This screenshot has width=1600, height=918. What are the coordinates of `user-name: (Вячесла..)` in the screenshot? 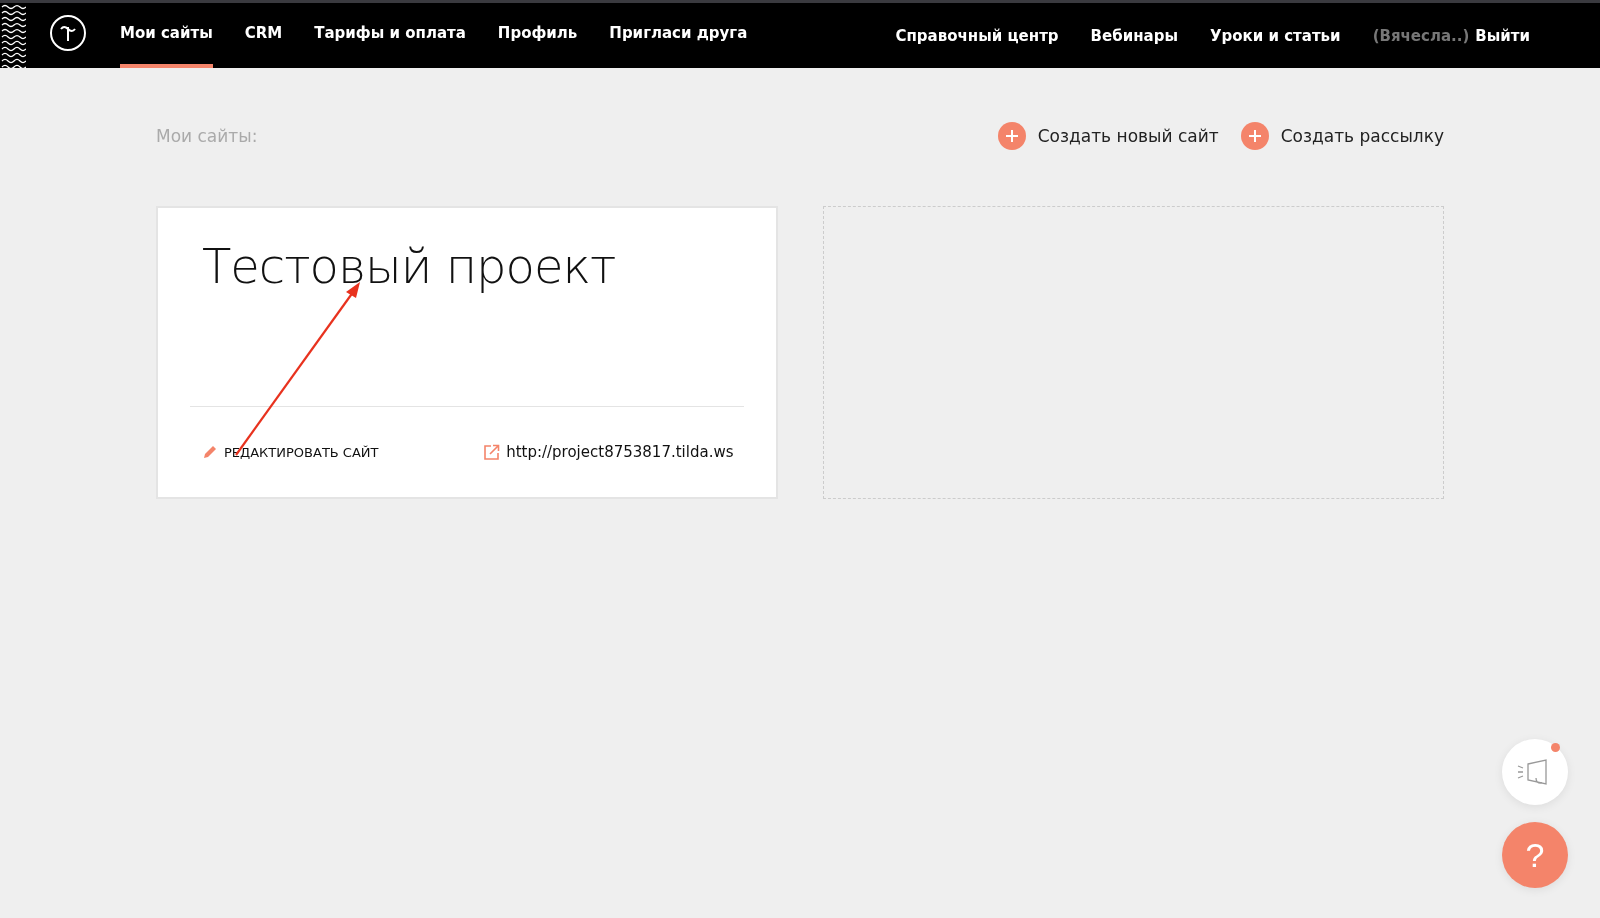 It's located at (1421, 36).